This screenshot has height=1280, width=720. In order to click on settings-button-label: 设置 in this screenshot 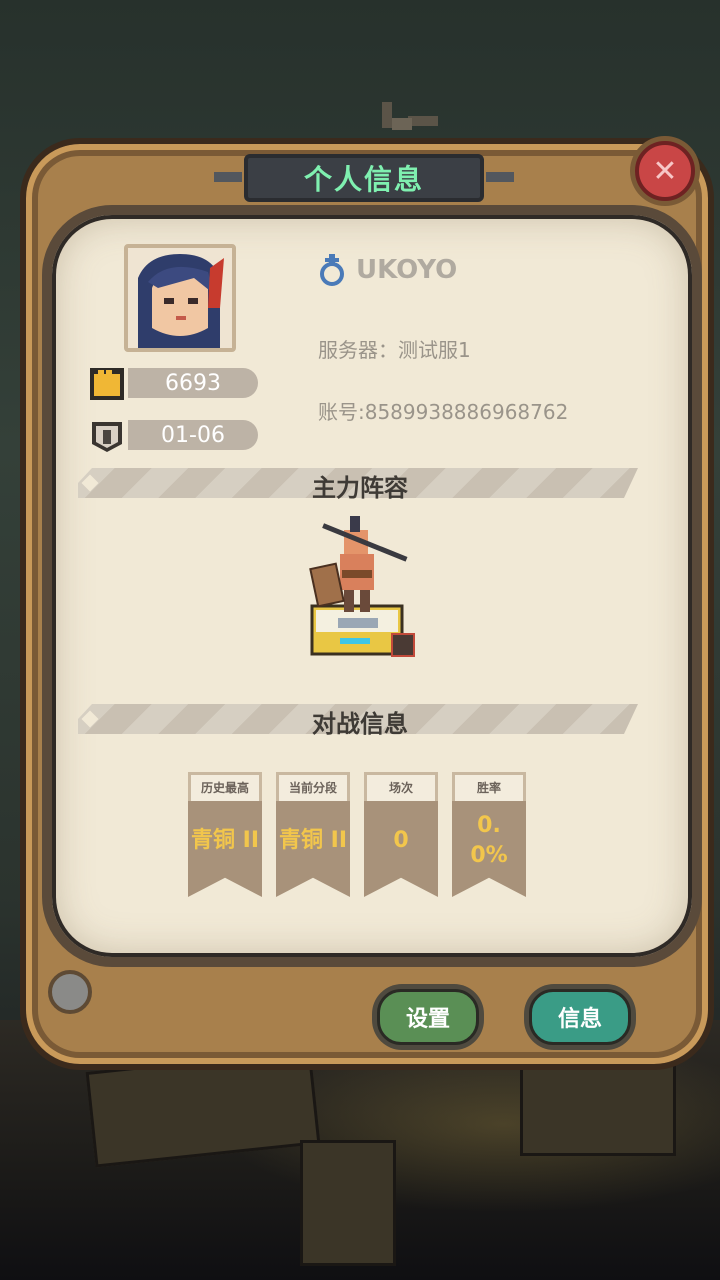, I will do `click(428, 1017)`.